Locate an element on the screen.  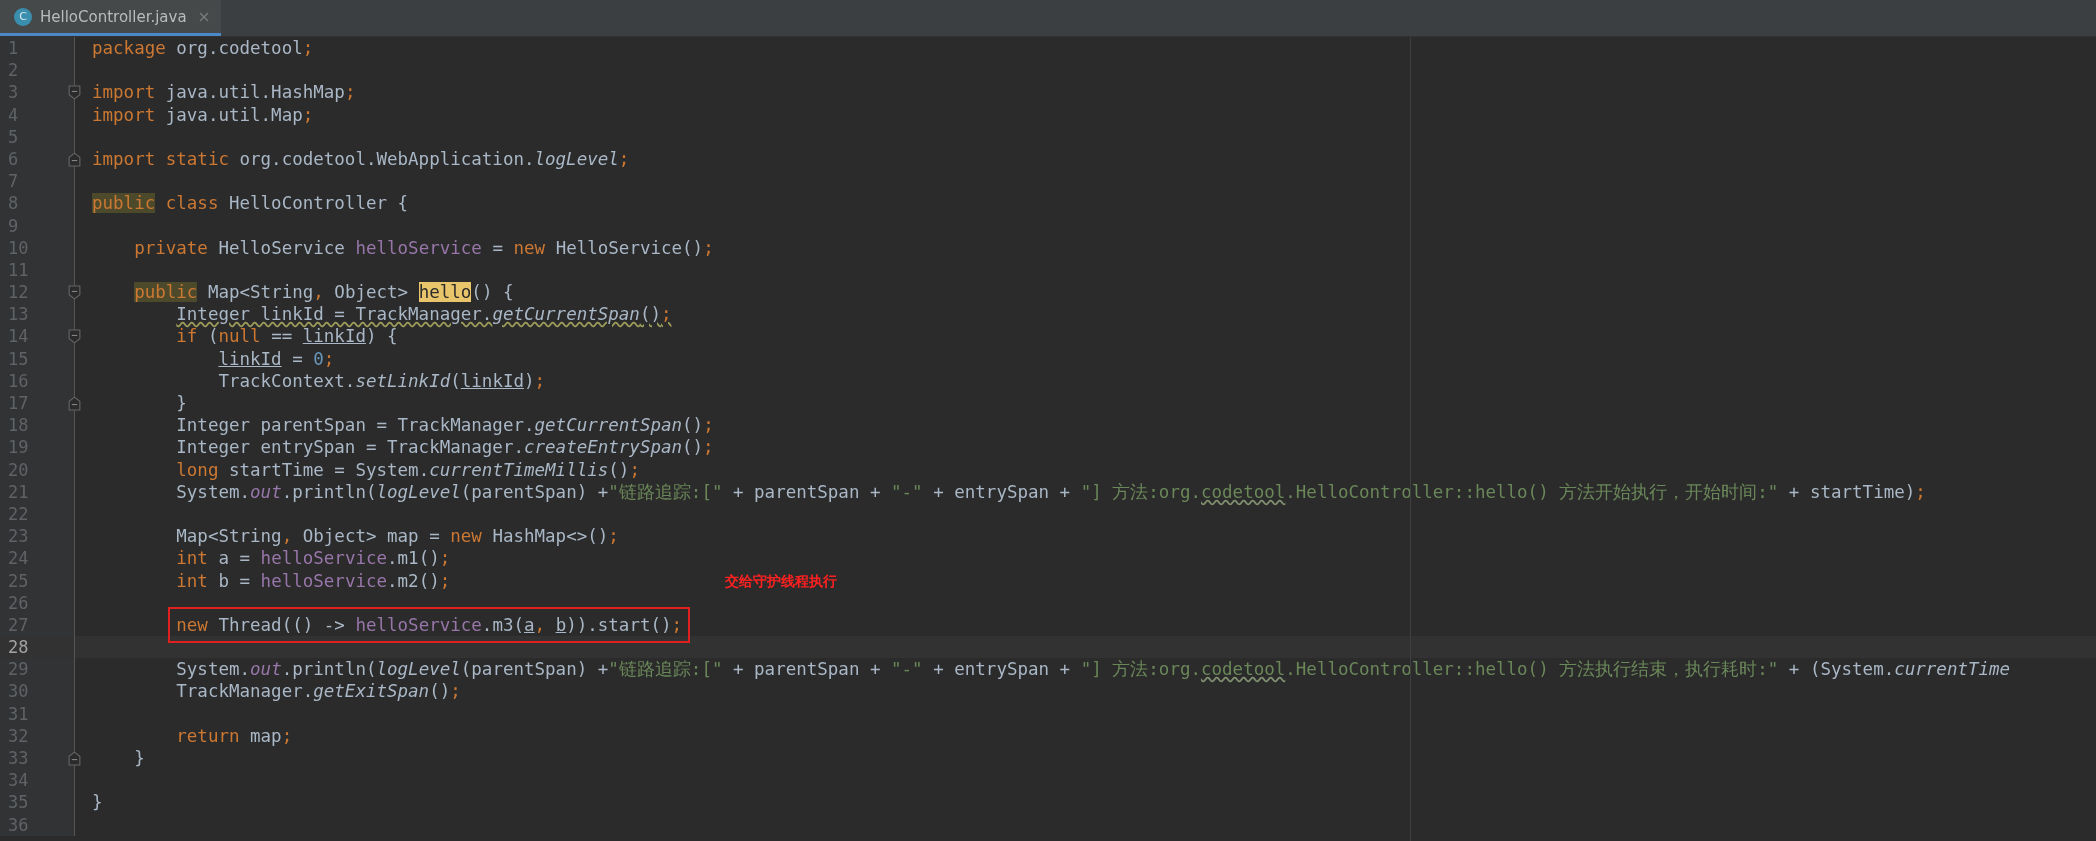
code-line: System.out.println(logLevel(parentSpan) +"链路追踪:[" + parentSpan + "-" + entrySpan + "] 方法:org.codetool.HelloController::hello() 方法执行结束，执行耗时:" + (System.currentTime is located at coordinates (1093, 669).